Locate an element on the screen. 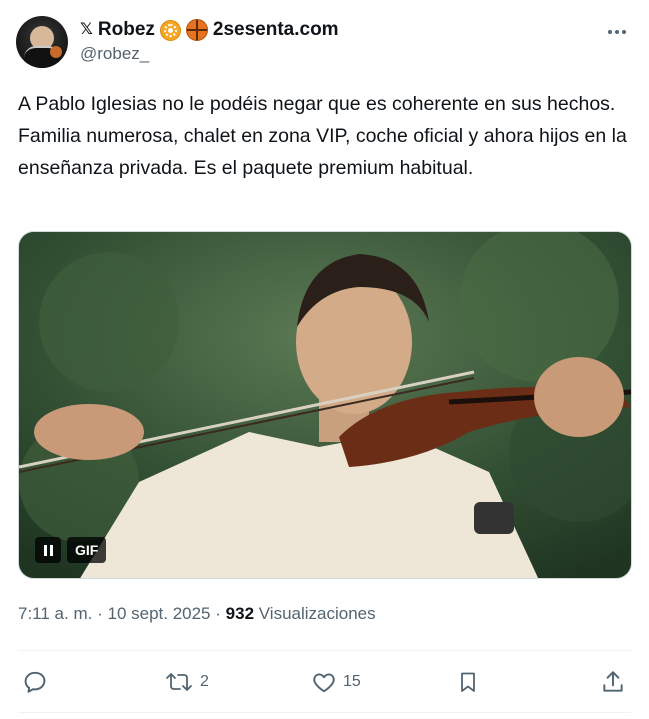 The height and width of the screenshot is (719, 649). views-count: 932 is located at coordinates (240, 613).